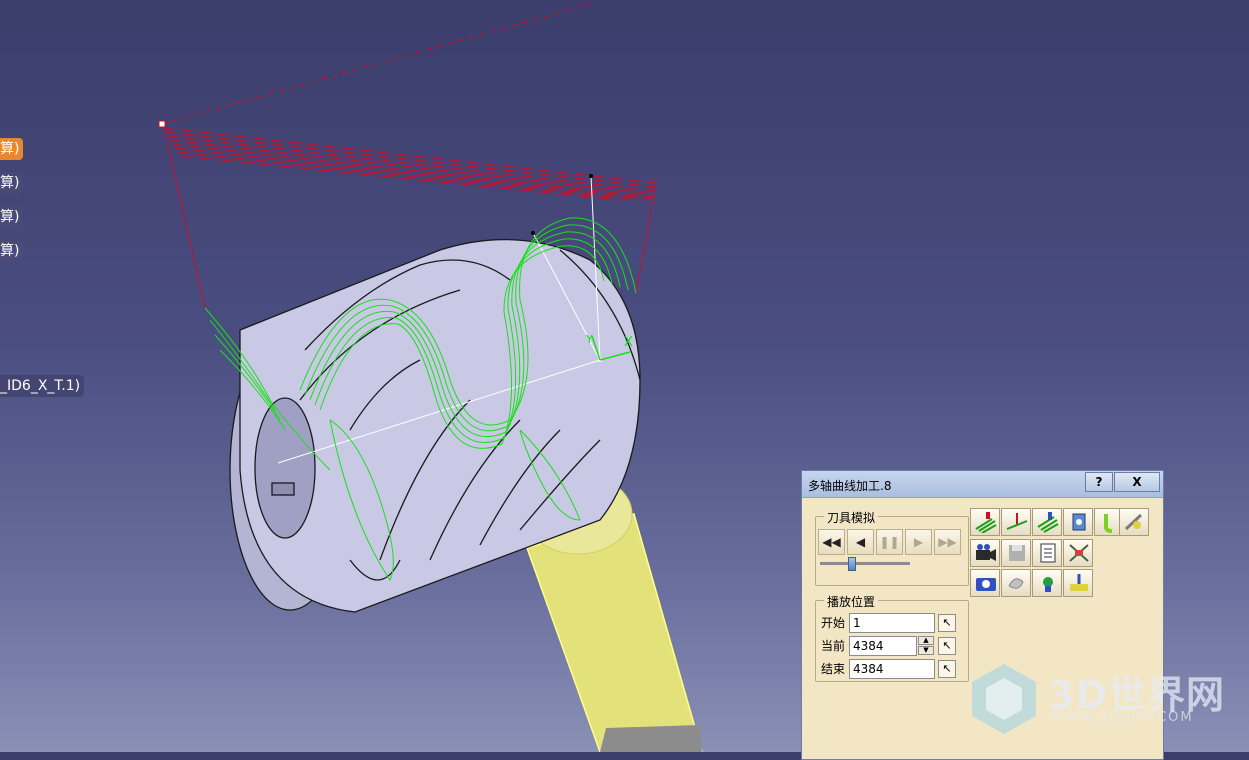 This screenshot has height=760, width=1249. I want to click on playback-controls: ◀◀ ◀ ❚❚ ▶ ▶▶, so click(892, 542).